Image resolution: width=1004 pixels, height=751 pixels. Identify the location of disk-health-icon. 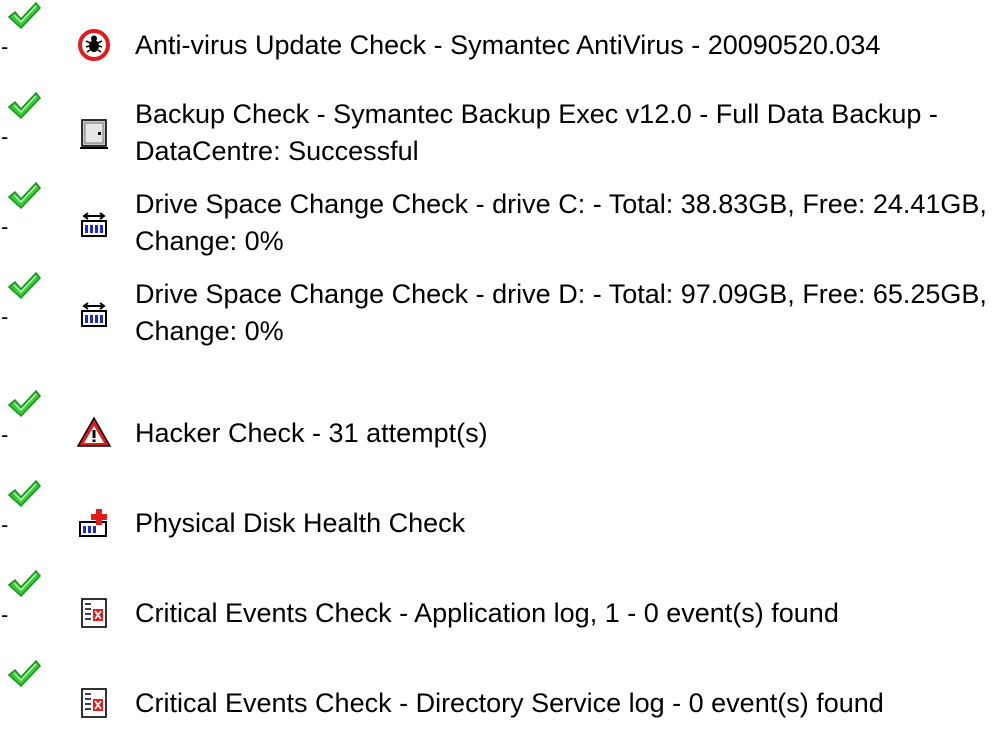
(93, 523).